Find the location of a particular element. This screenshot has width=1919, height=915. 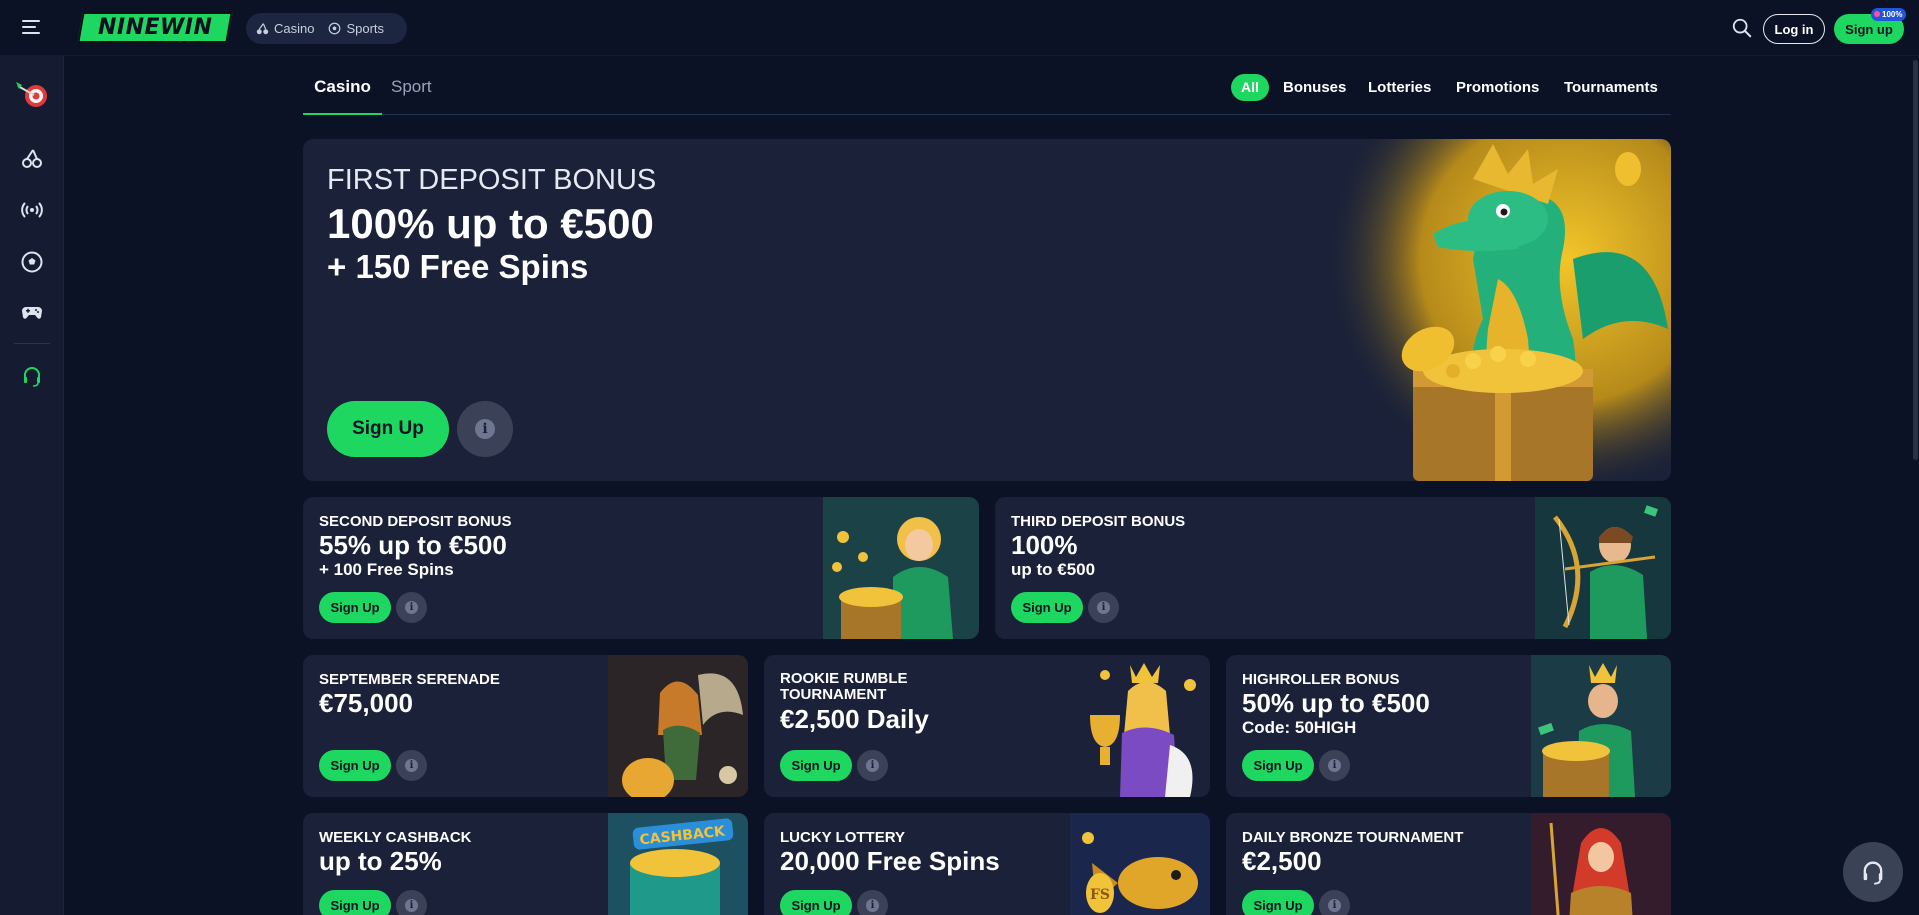

subnav-divider is located at coordinates (987, 114).